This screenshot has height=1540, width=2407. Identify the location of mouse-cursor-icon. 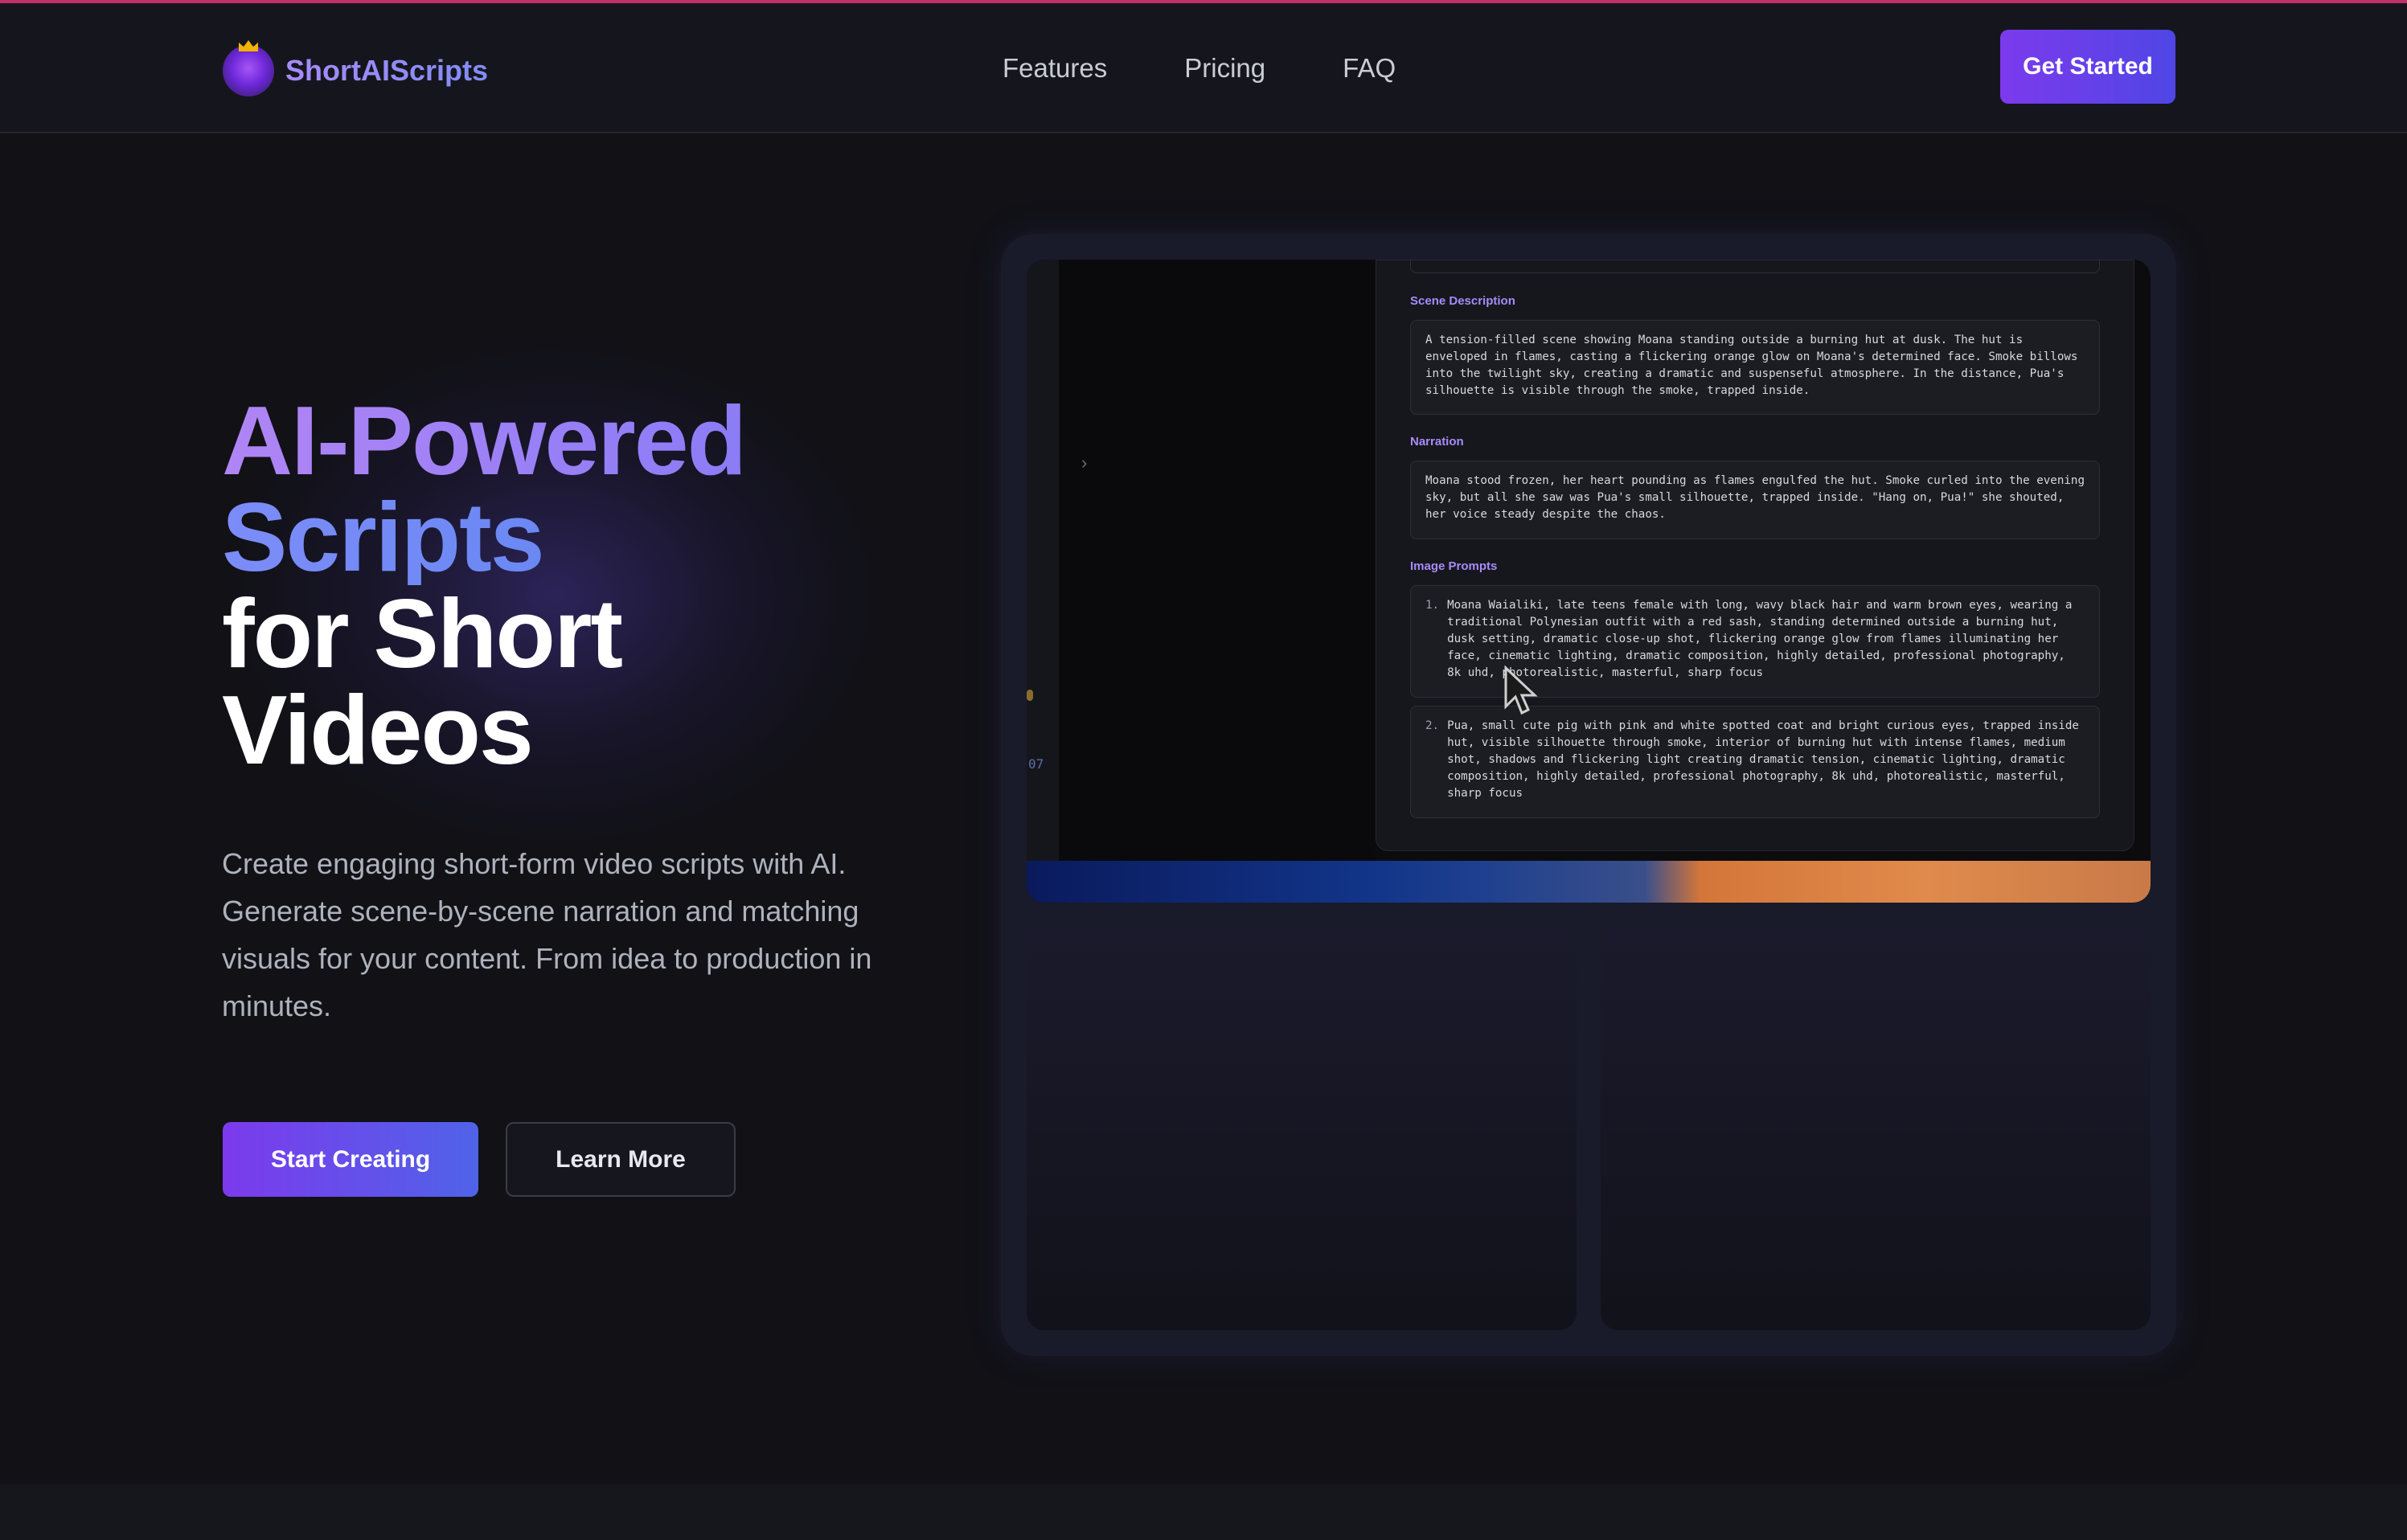
(1521, 690).